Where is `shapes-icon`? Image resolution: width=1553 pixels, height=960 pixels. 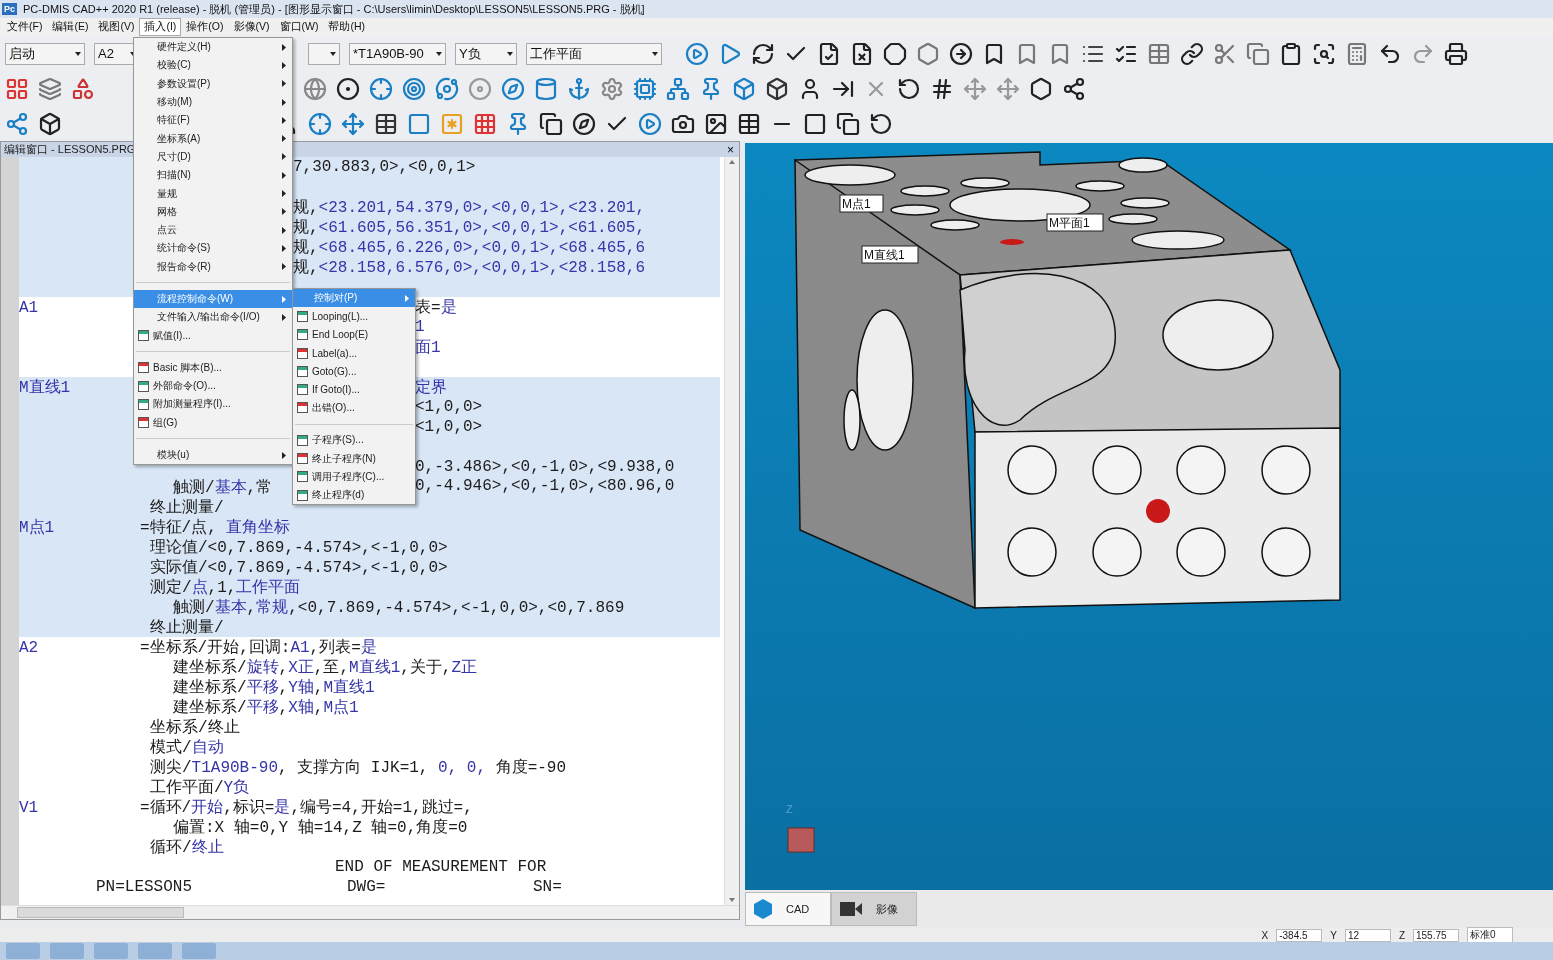 shapes-icon is located at coordinates (83, 88).